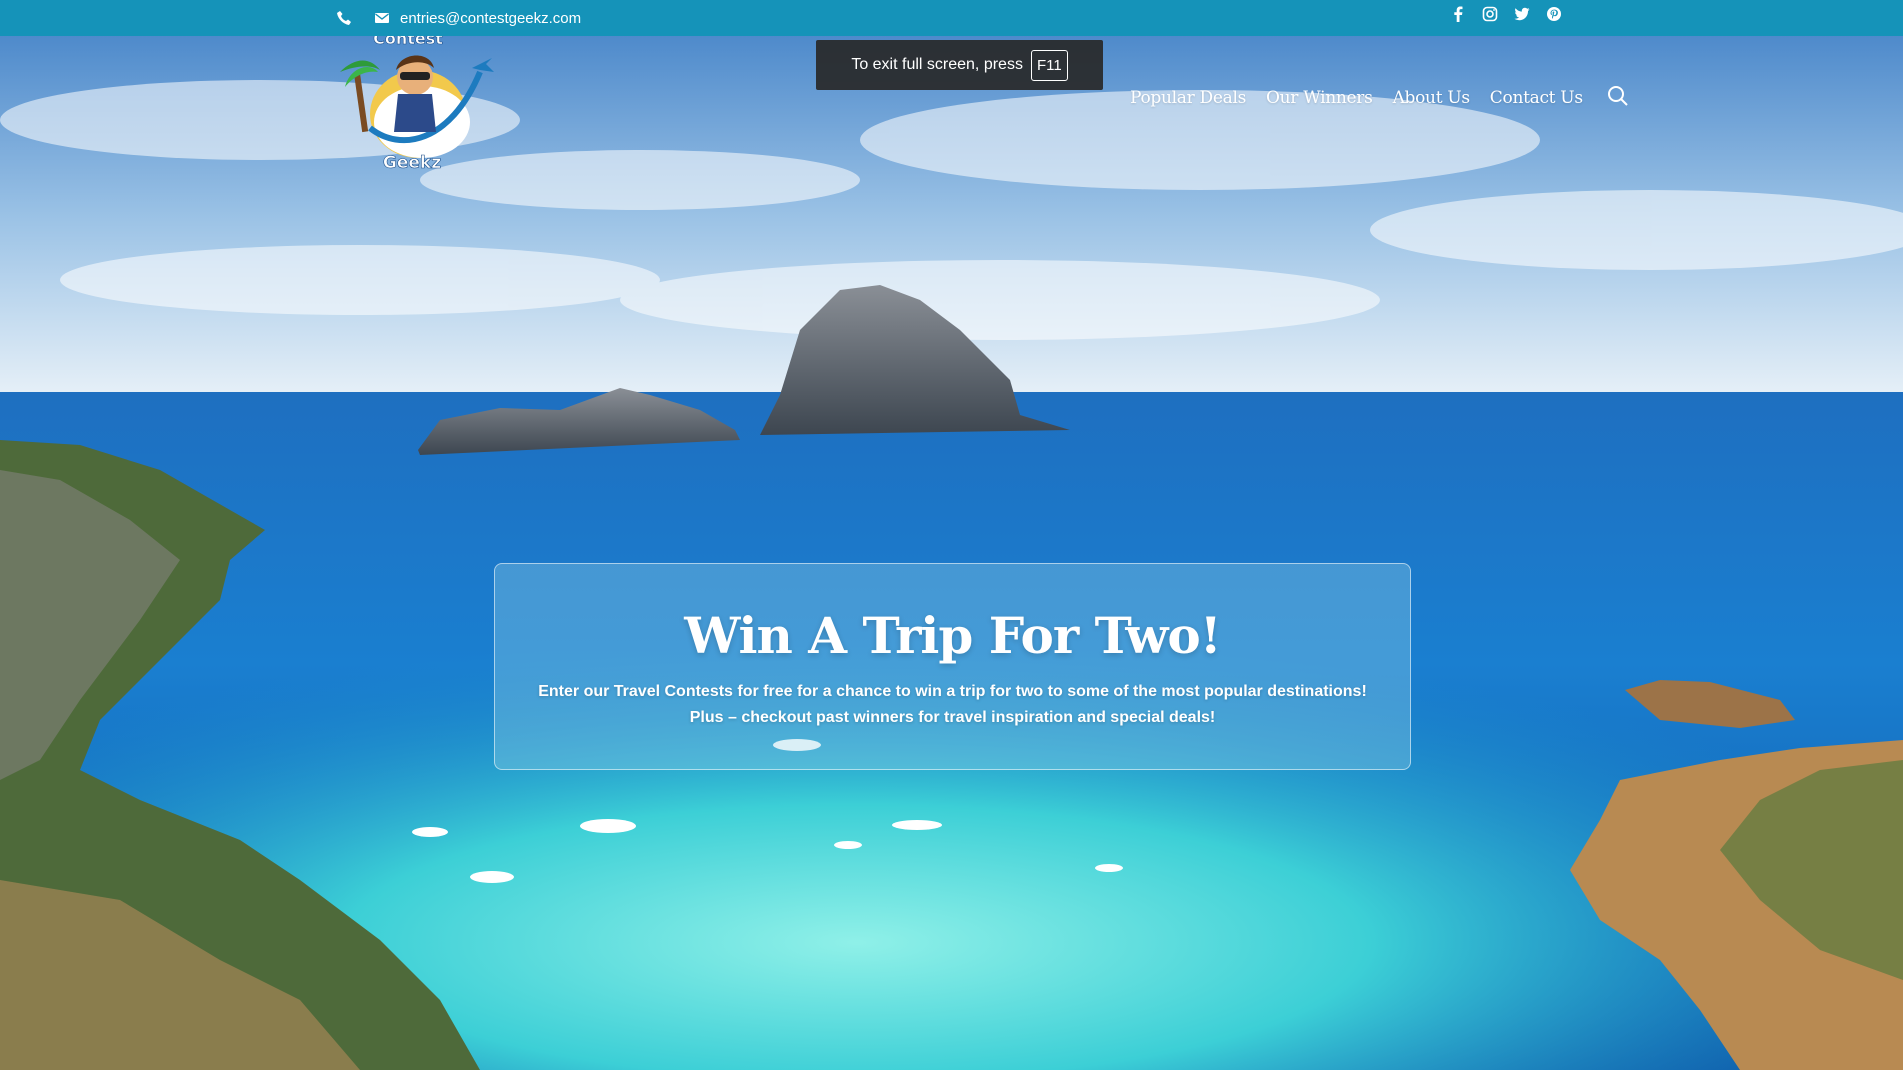 This screenshot has height=1070, width=1903. I want to click on pinterest-icon, so click(1554, 14).